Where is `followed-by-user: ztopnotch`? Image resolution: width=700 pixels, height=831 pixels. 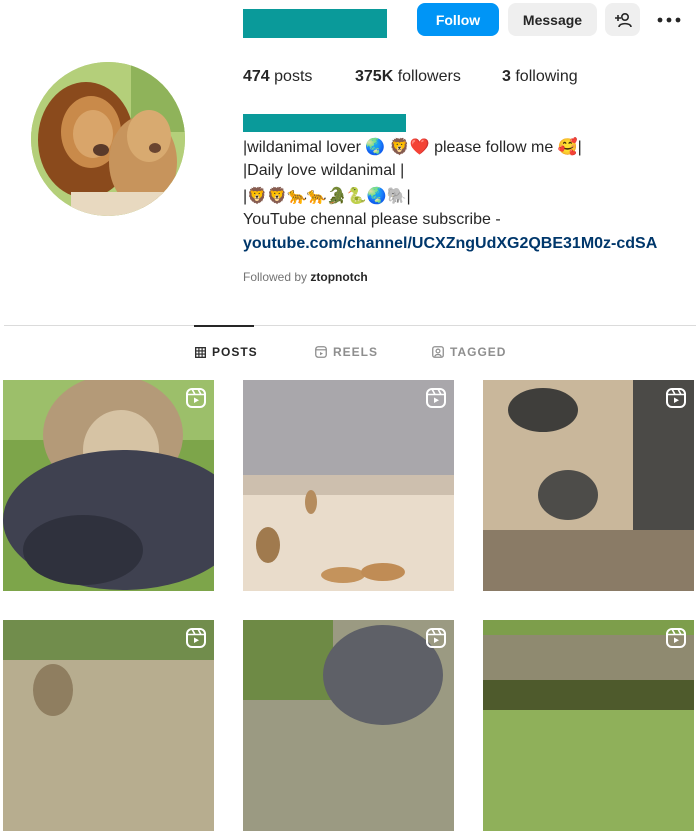
followed-by-user: ztopnotch is located at coordinates (339, 277).